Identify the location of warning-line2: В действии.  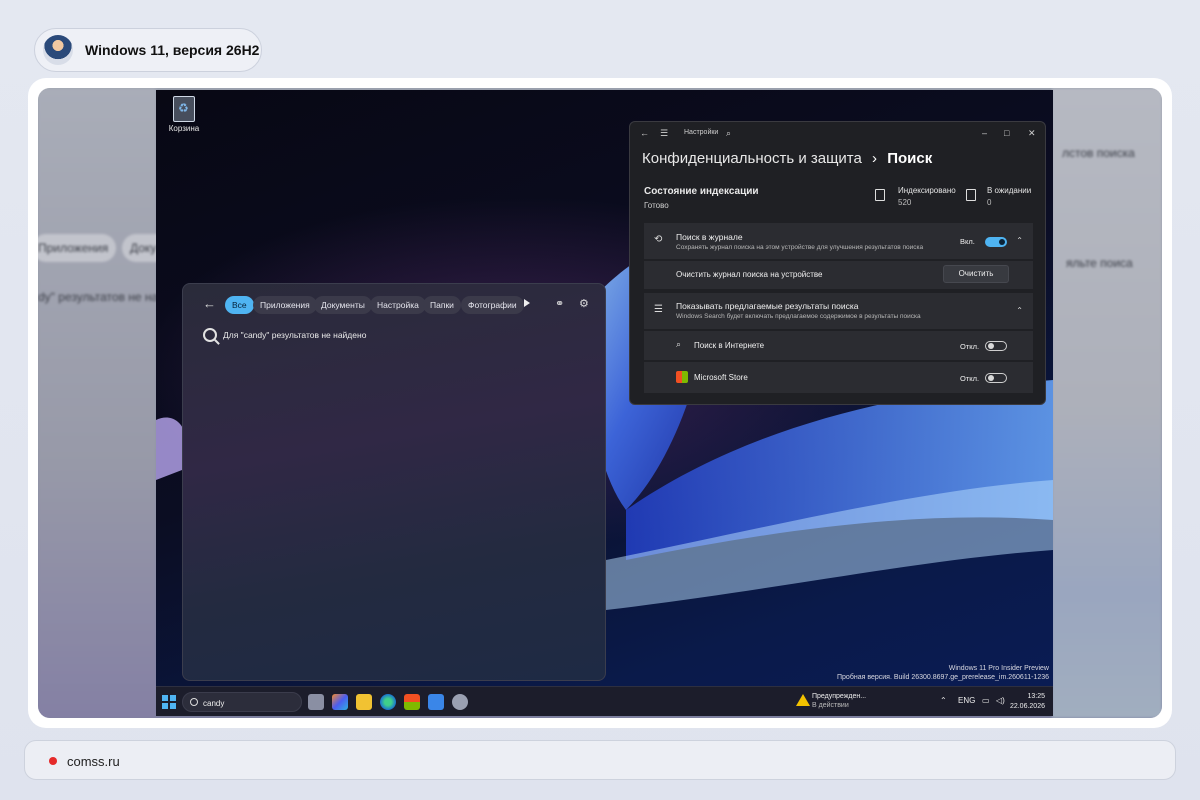
(830, 705).